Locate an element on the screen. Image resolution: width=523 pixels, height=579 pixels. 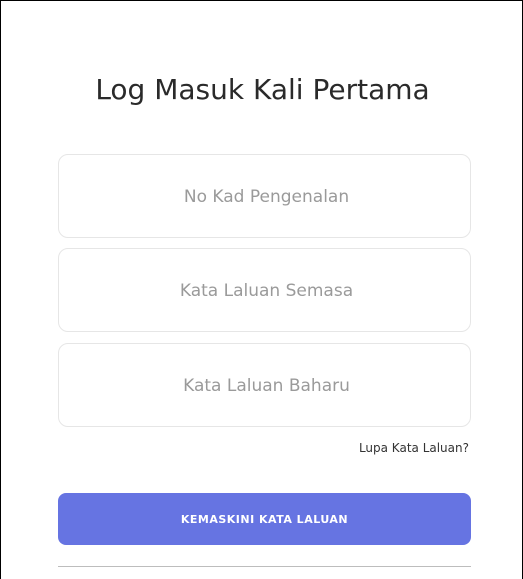
ic-number-input is located at coordinates (266, 197).